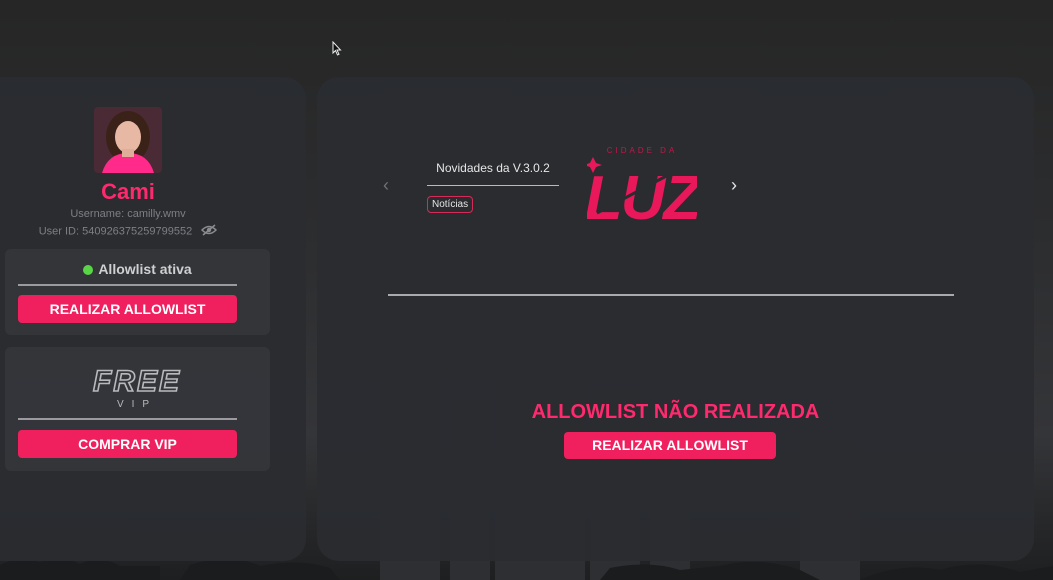 The image size is (1053, 580). What do you see at coordinates (127, 309) in the screenshot?
I see `realizar-allowlist-button: REALIZAR ALLOWLIST` at bounding box center [127, 309].